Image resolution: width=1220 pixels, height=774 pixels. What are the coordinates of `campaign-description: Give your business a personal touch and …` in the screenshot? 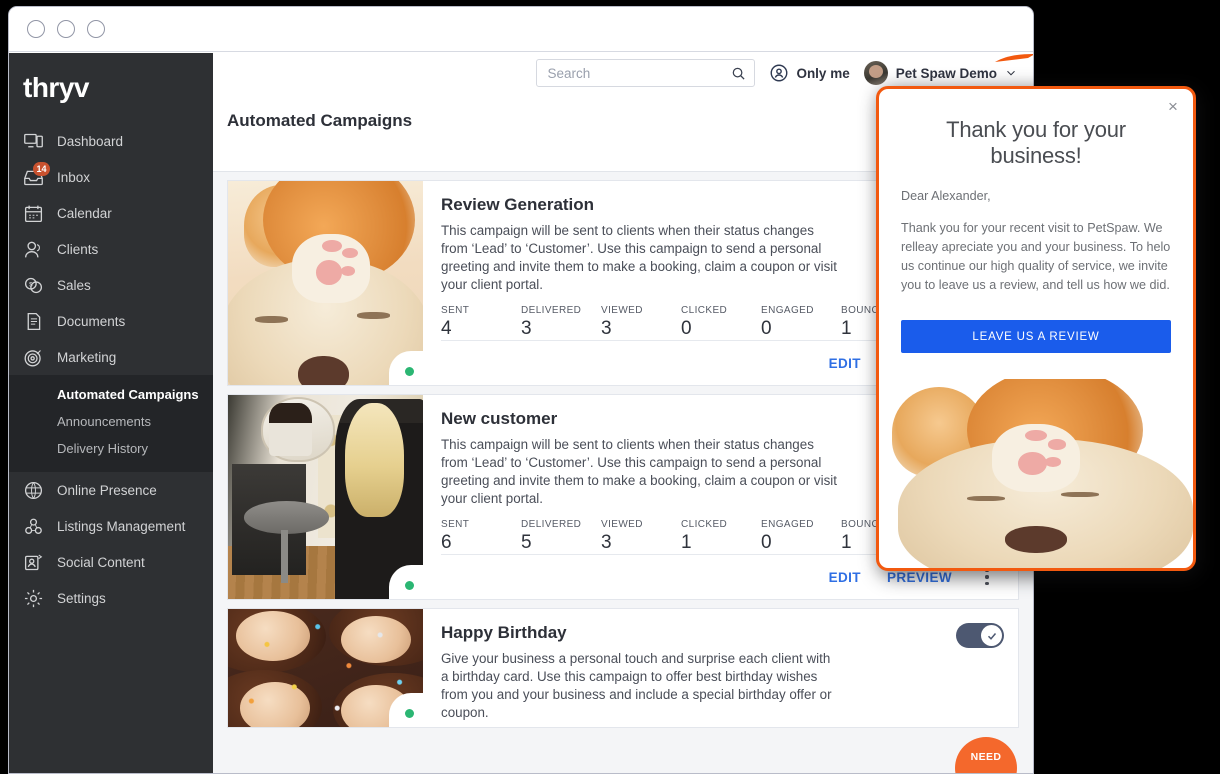 It's located at (636, 685).